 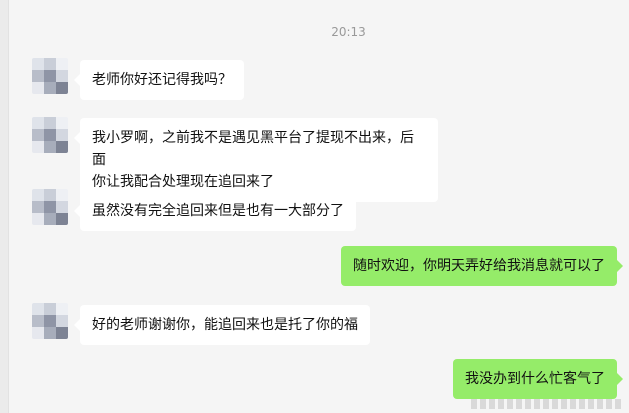 What do you see at coordinates (183, 182) in the screenshot?
I see `message-text-line: 你让我配合处理现在追回来了` at bounding box center [183, 182].